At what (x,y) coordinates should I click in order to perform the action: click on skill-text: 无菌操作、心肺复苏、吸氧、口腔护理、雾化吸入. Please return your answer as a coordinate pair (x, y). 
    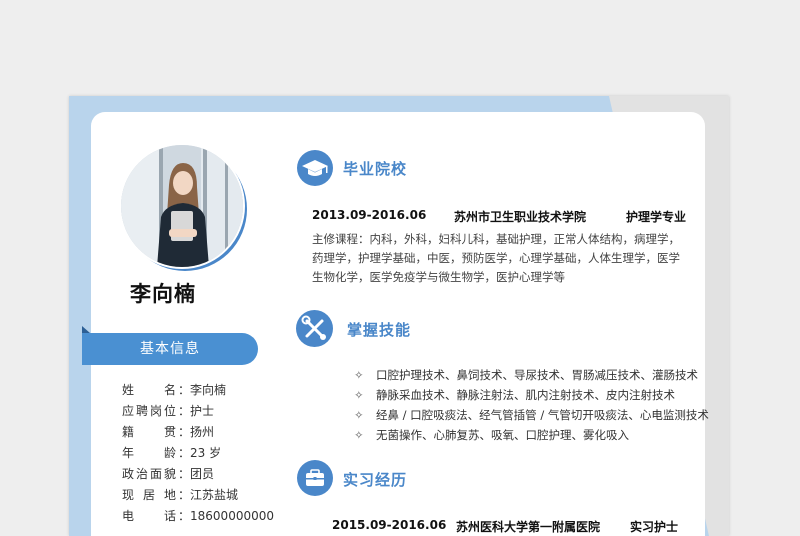
    Looking at the image, I should click on (502, 435).